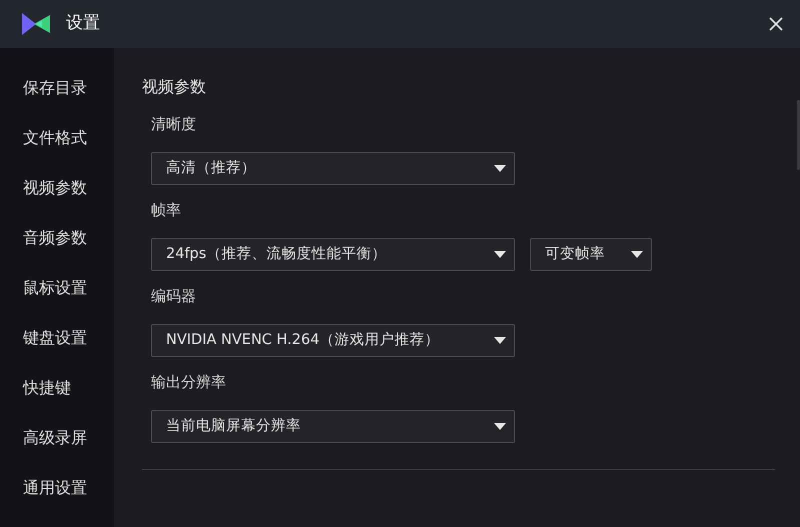  What do you see at coordinates (57, 488) in the screenshot?
I see `sidebar-item: 通用设置` at bounding box center [57, 488].